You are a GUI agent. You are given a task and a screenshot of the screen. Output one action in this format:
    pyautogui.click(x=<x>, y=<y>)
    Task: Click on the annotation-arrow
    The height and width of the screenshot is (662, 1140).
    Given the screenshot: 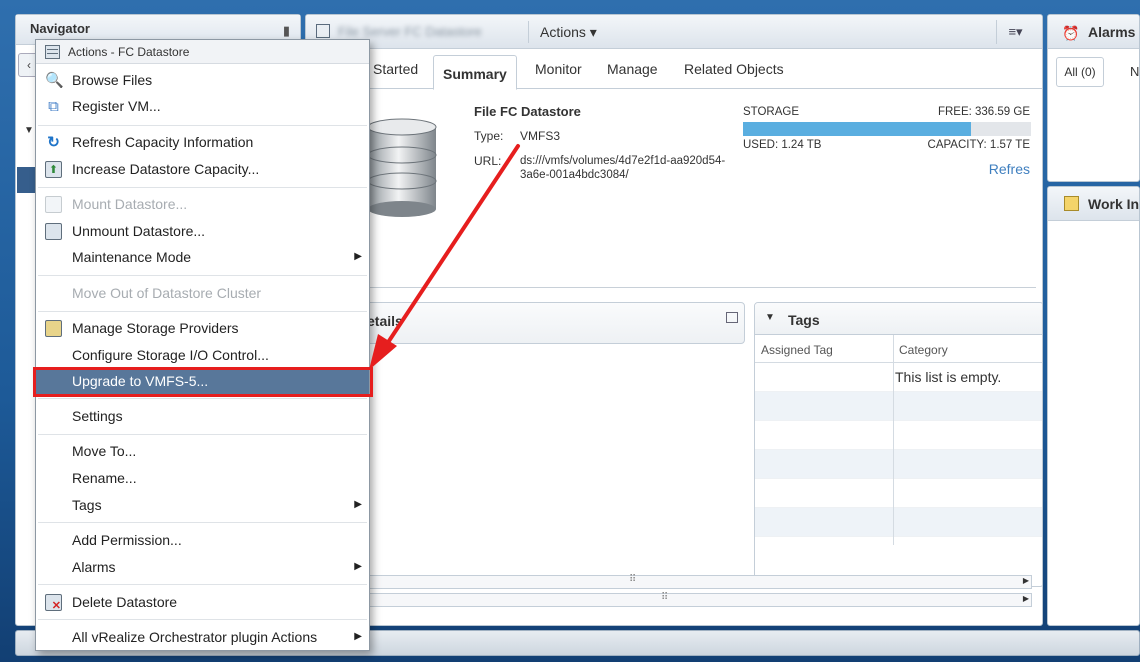 What is the action you would take?
    pyautogui.click(x=444, y=257)
    